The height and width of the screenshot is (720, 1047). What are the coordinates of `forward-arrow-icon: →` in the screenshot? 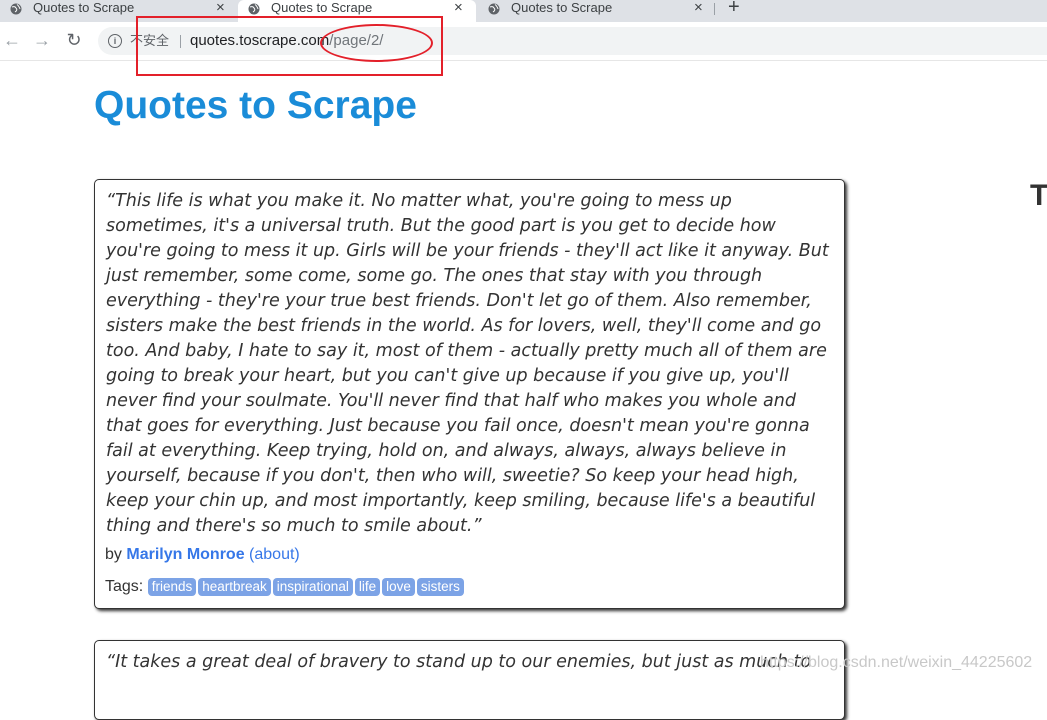 It's located at (42, 40).